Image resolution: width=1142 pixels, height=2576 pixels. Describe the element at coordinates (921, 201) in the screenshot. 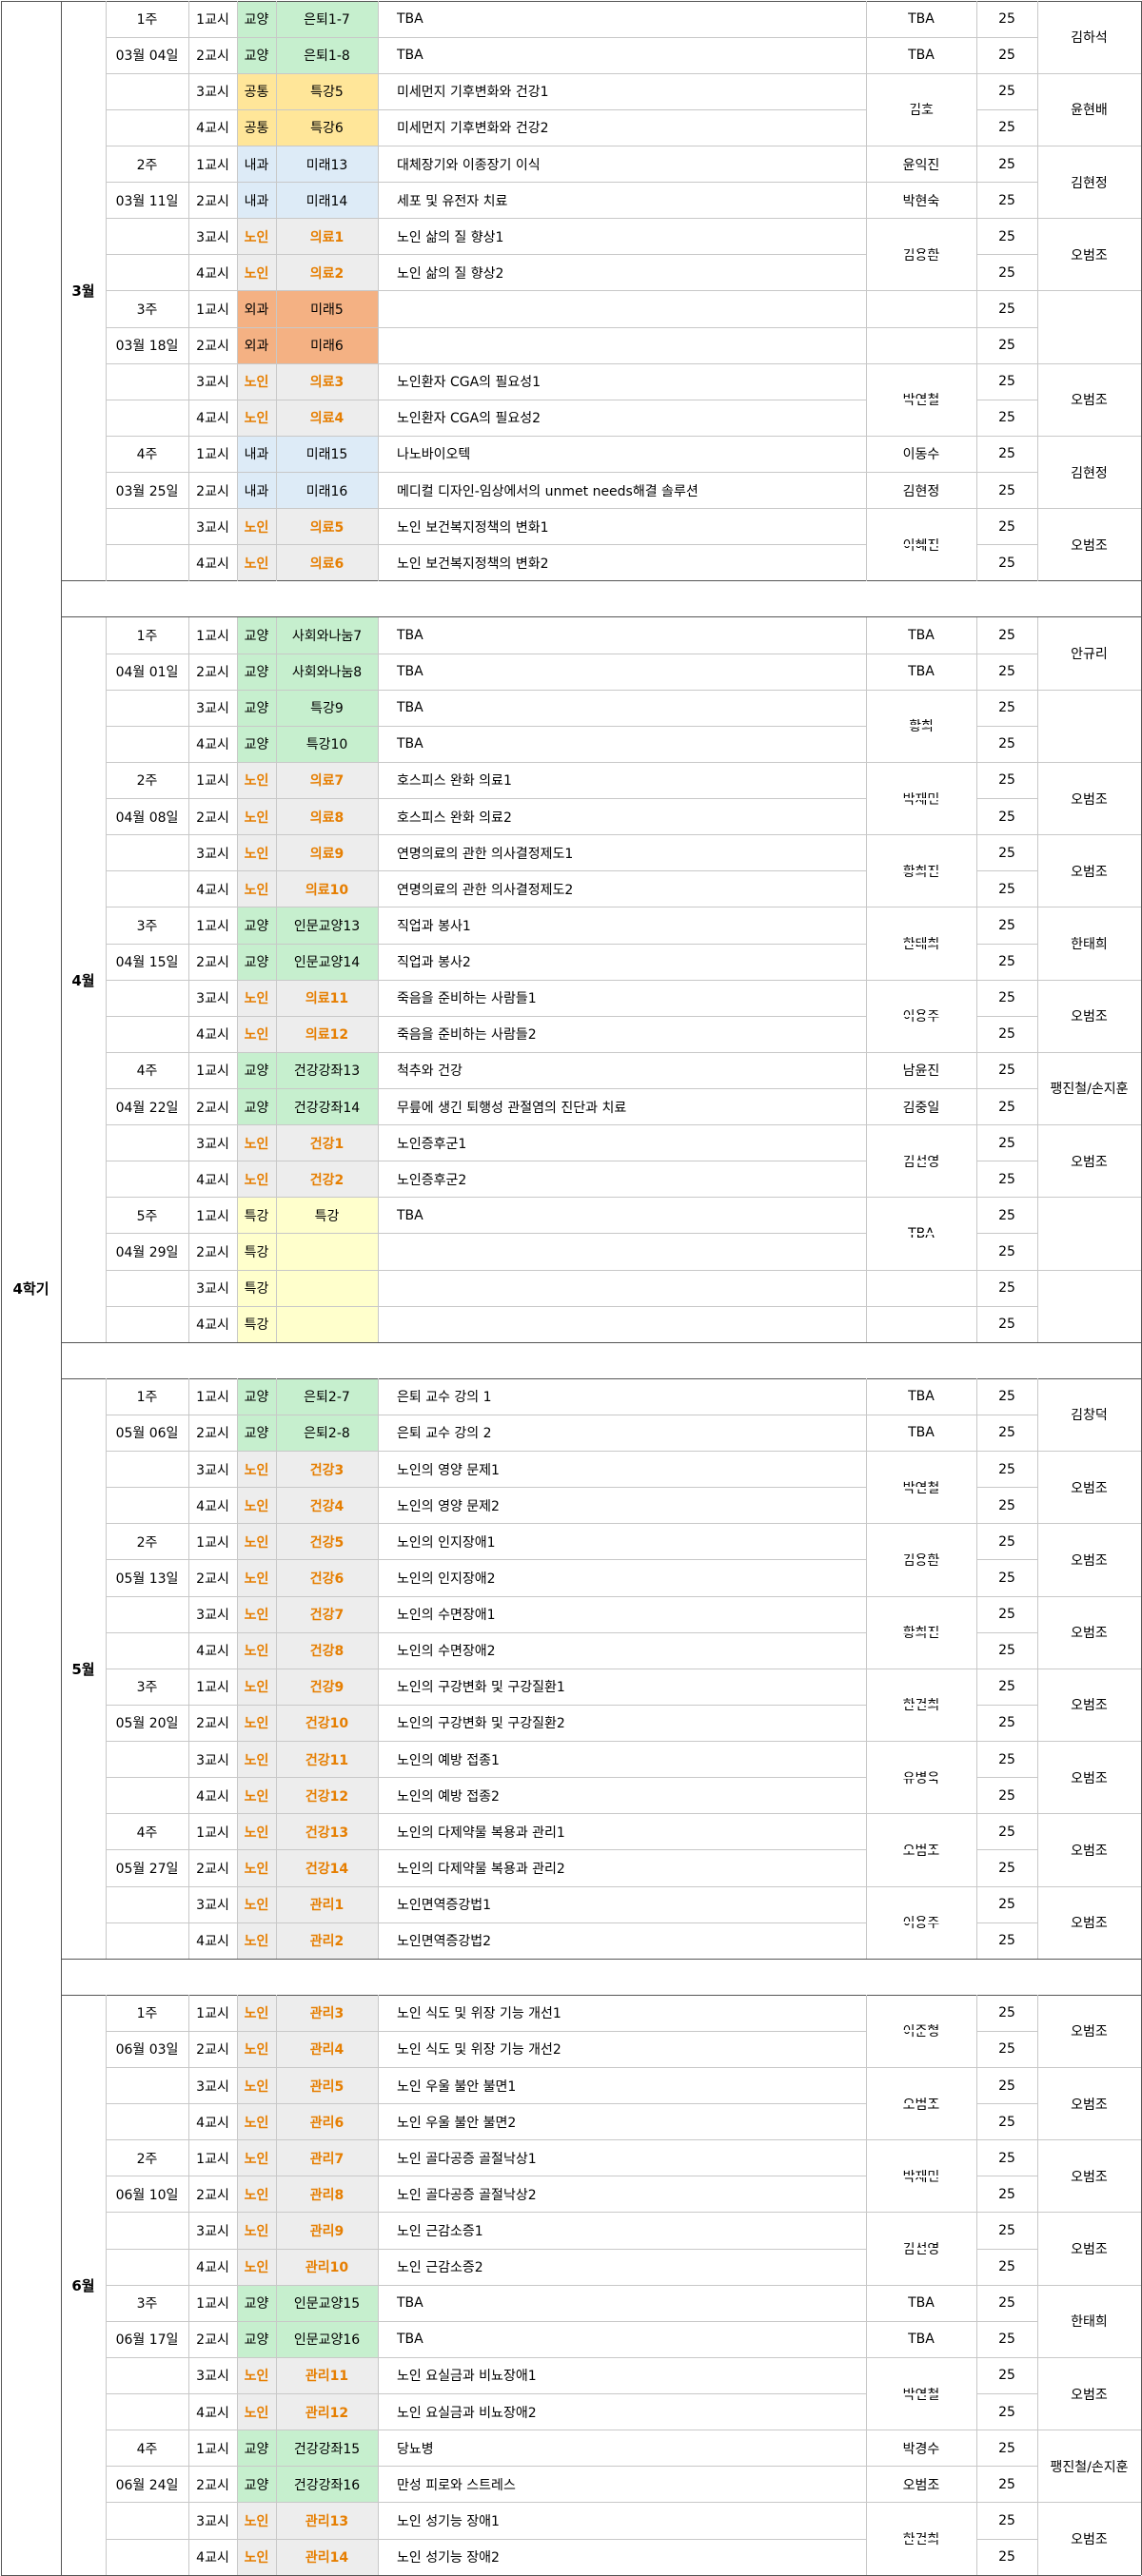

I see `professor-cell: 박현숙` at that location.